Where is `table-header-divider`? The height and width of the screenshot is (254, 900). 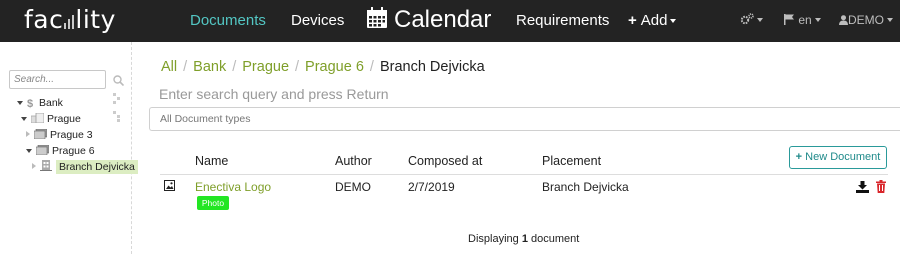
table-header-divider is located at coordinates (524, 174).